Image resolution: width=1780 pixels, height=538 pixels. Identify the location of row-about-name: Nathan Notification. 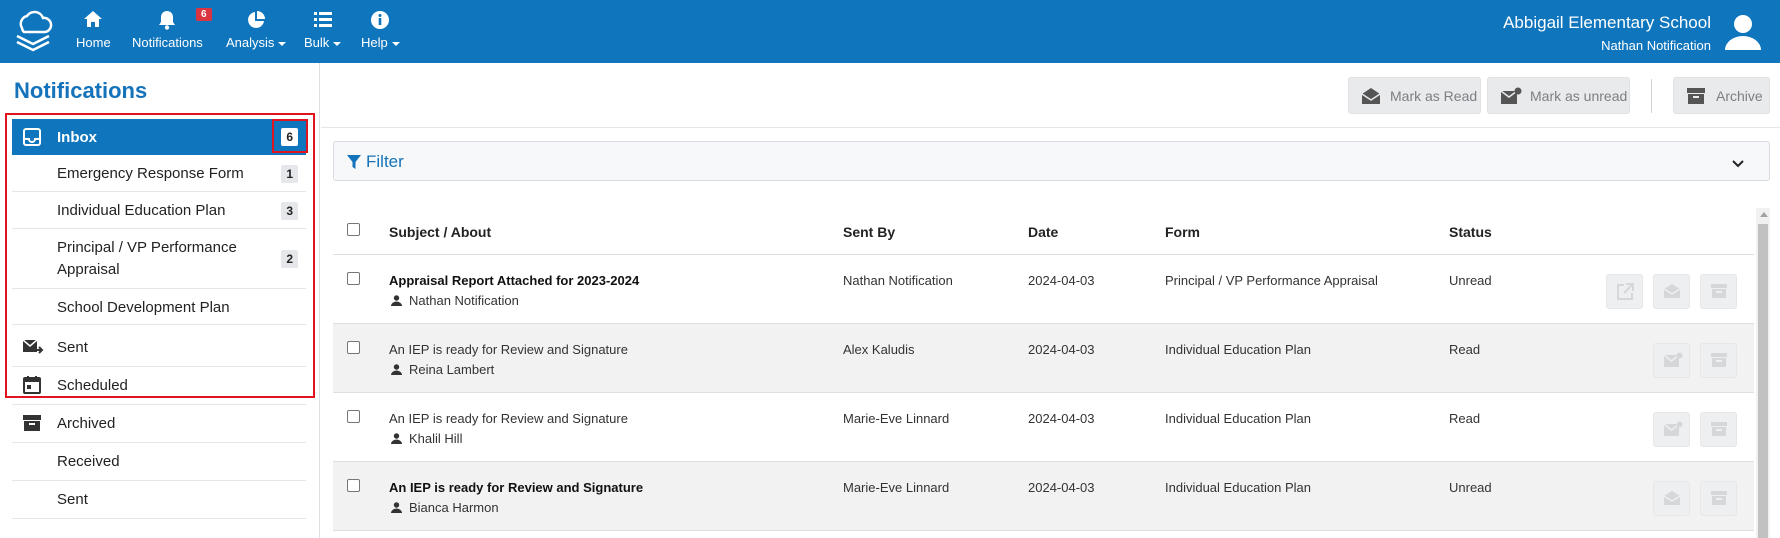
(464, 300).